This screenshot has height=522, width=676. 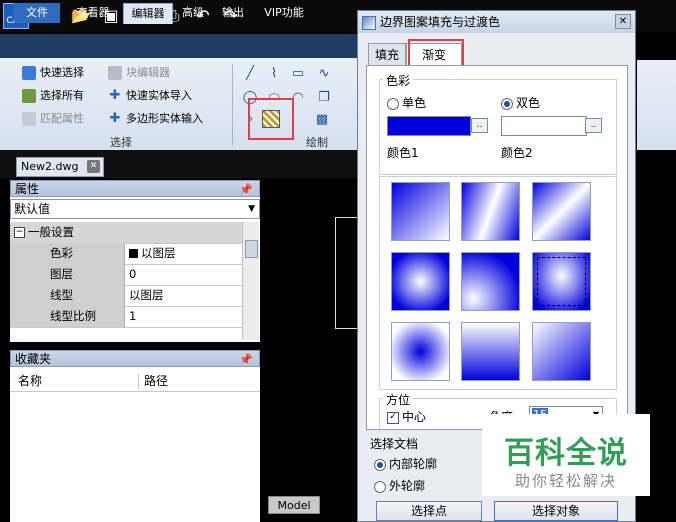 What do you see at coordinates (398, 399) in the screenshot?
I see `orientation-label: 方位` at bounding box center [398, 399].